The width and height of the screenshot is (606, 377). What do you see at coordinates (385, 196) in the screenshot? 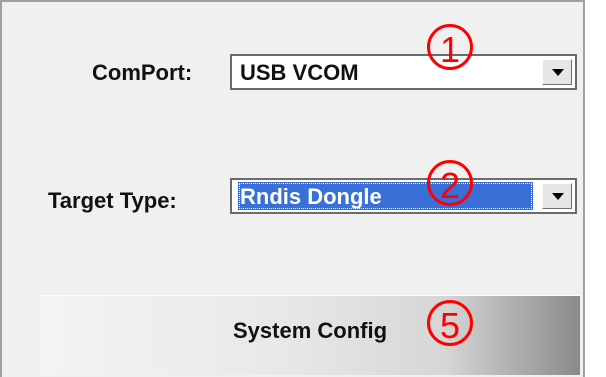
I see `target-type-value: Rndis Dongle` at bounding box center [385, 196].